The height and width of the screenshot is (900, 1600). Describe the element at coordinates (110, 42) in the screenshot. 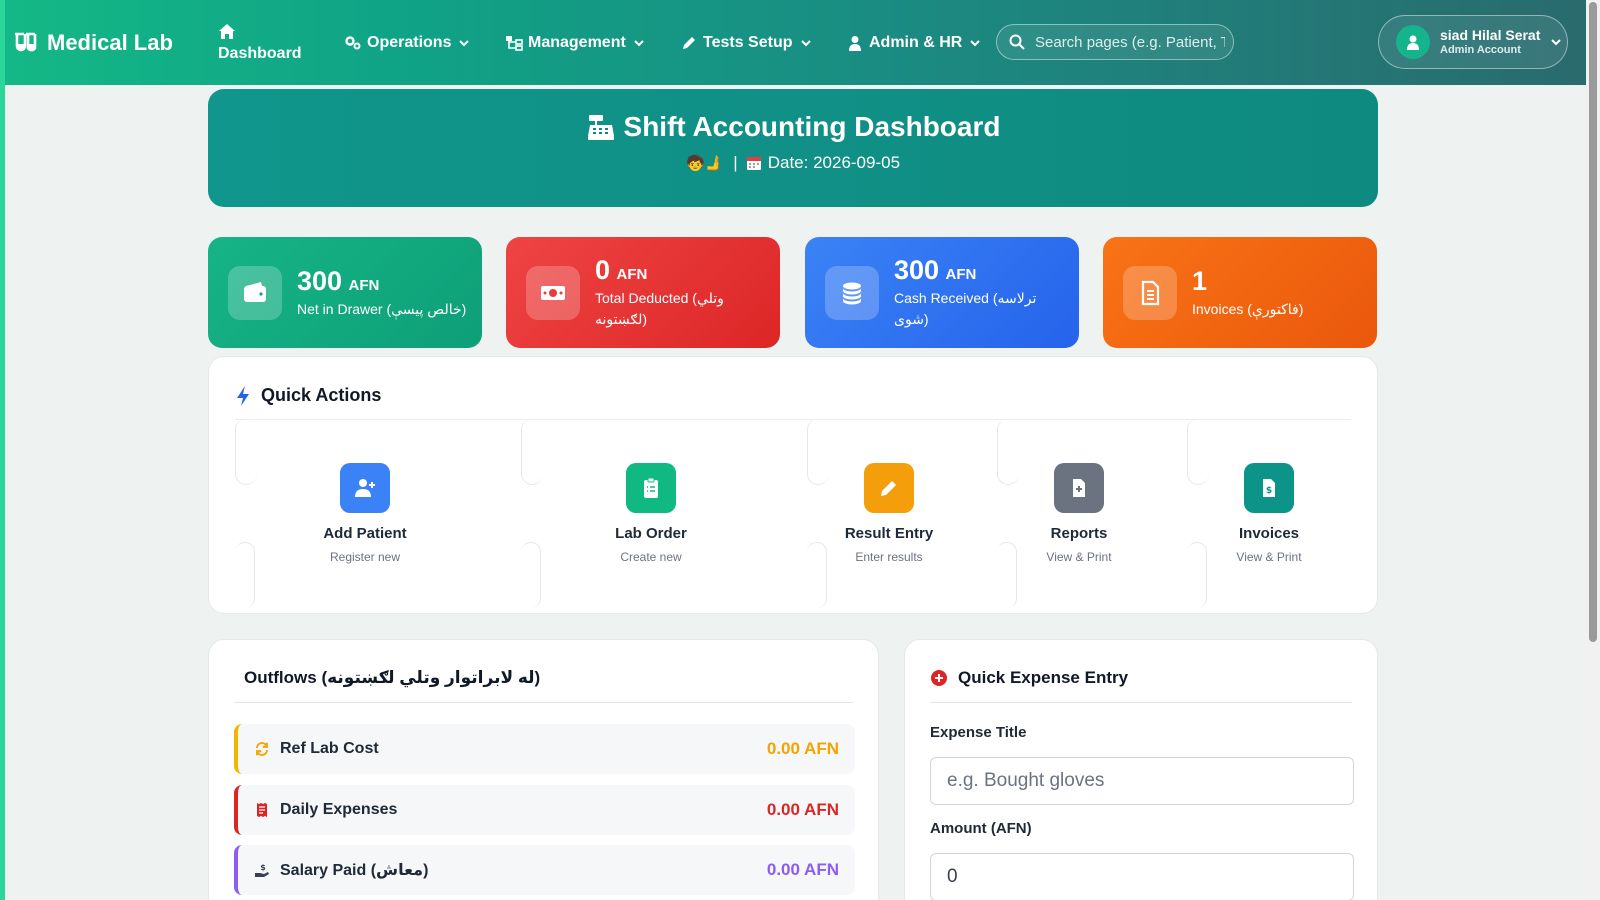

I see `brand-name: Medical Lab` at that location.